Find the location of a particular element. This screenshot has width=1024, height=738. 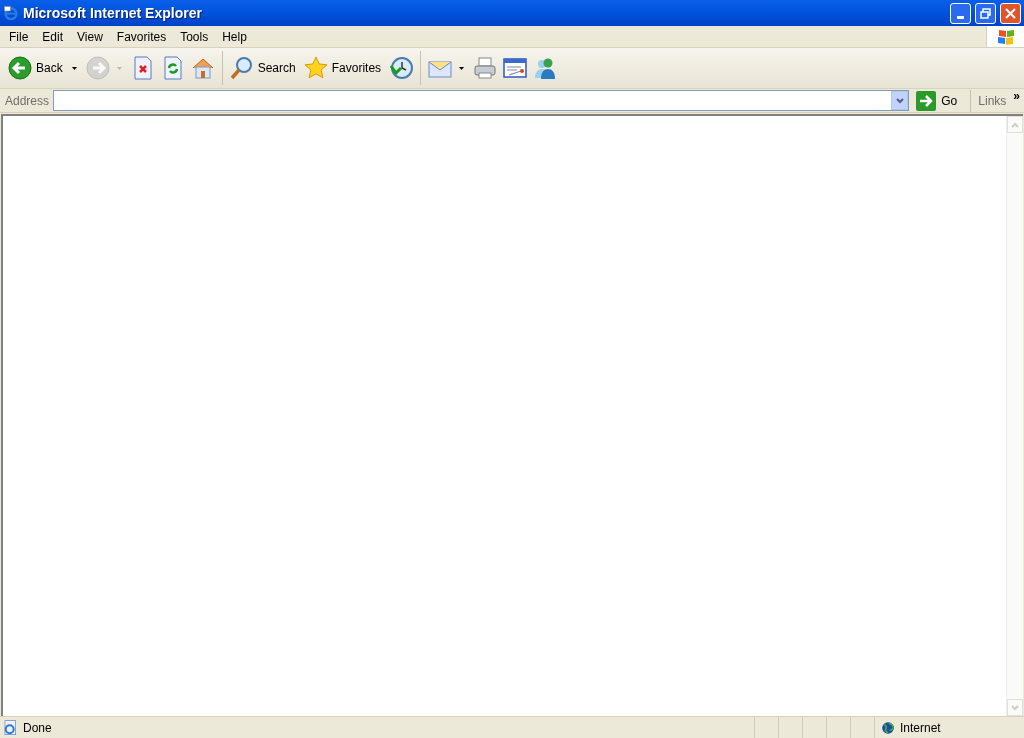

menu-item: Tools is located at coordinates (194, 36).